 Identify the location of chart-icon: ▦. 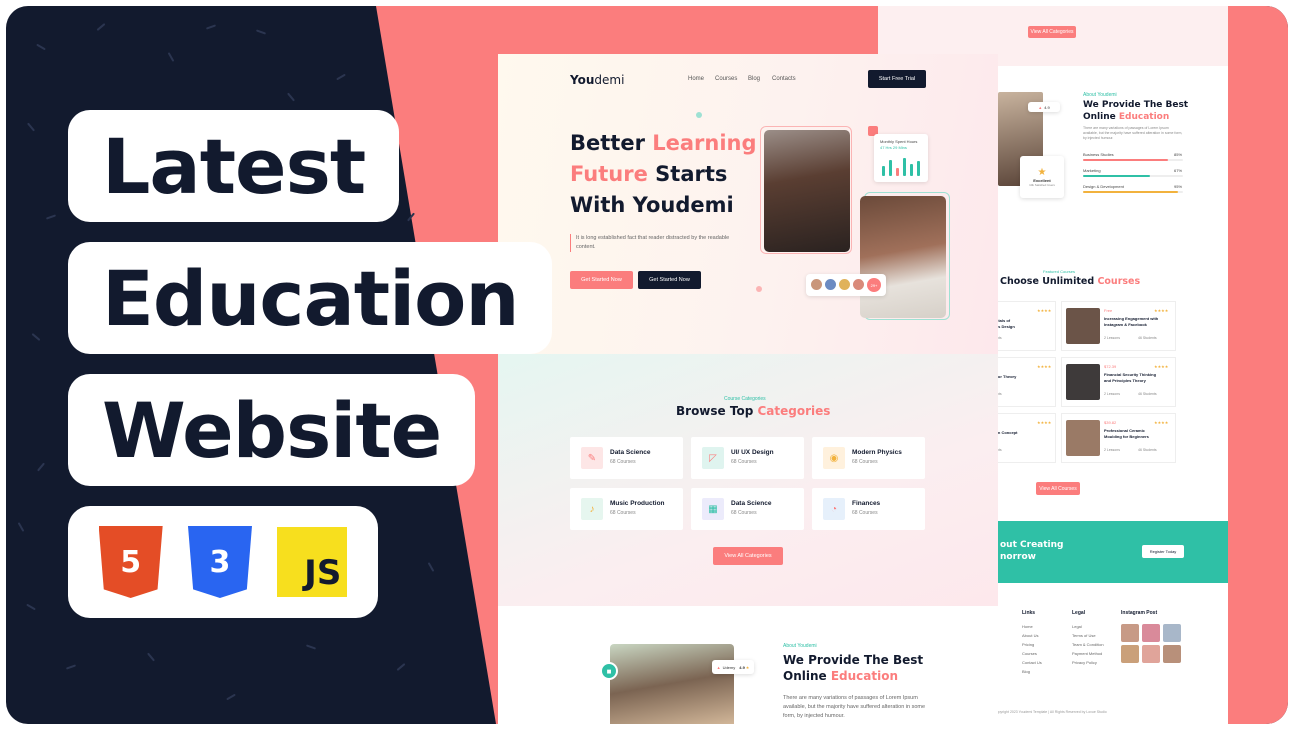
(713, 509).